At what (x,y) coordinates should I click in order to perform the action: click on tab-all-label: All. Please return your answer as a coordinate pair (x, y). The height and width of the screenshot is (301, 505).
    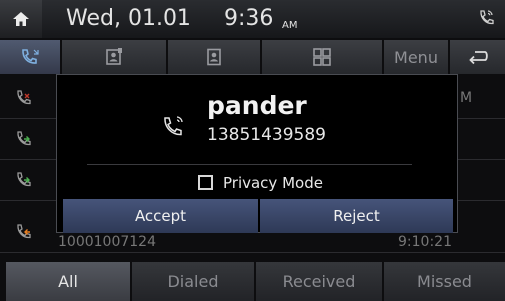
    Looking at the image, I should click on (68, 281).